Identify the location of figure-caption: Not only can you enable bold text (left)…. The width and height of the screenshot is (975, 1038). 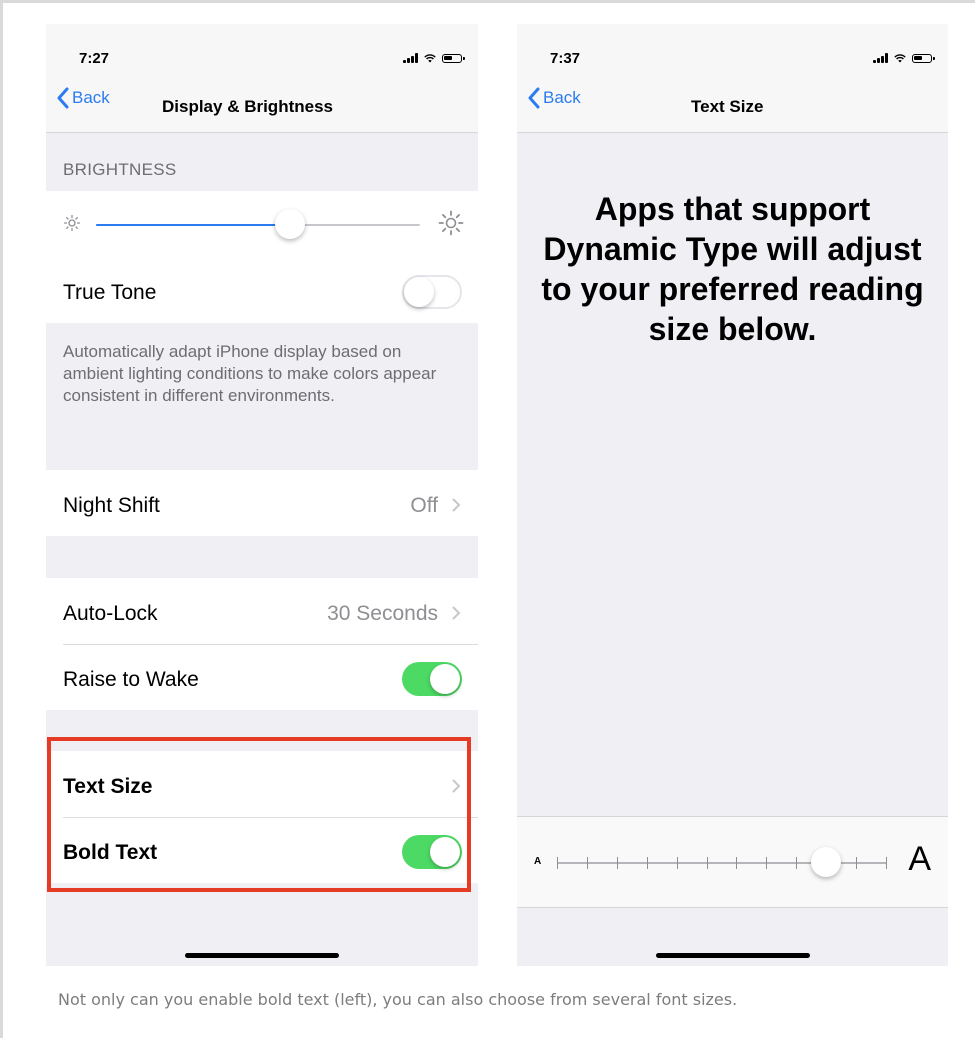
(398, 999).